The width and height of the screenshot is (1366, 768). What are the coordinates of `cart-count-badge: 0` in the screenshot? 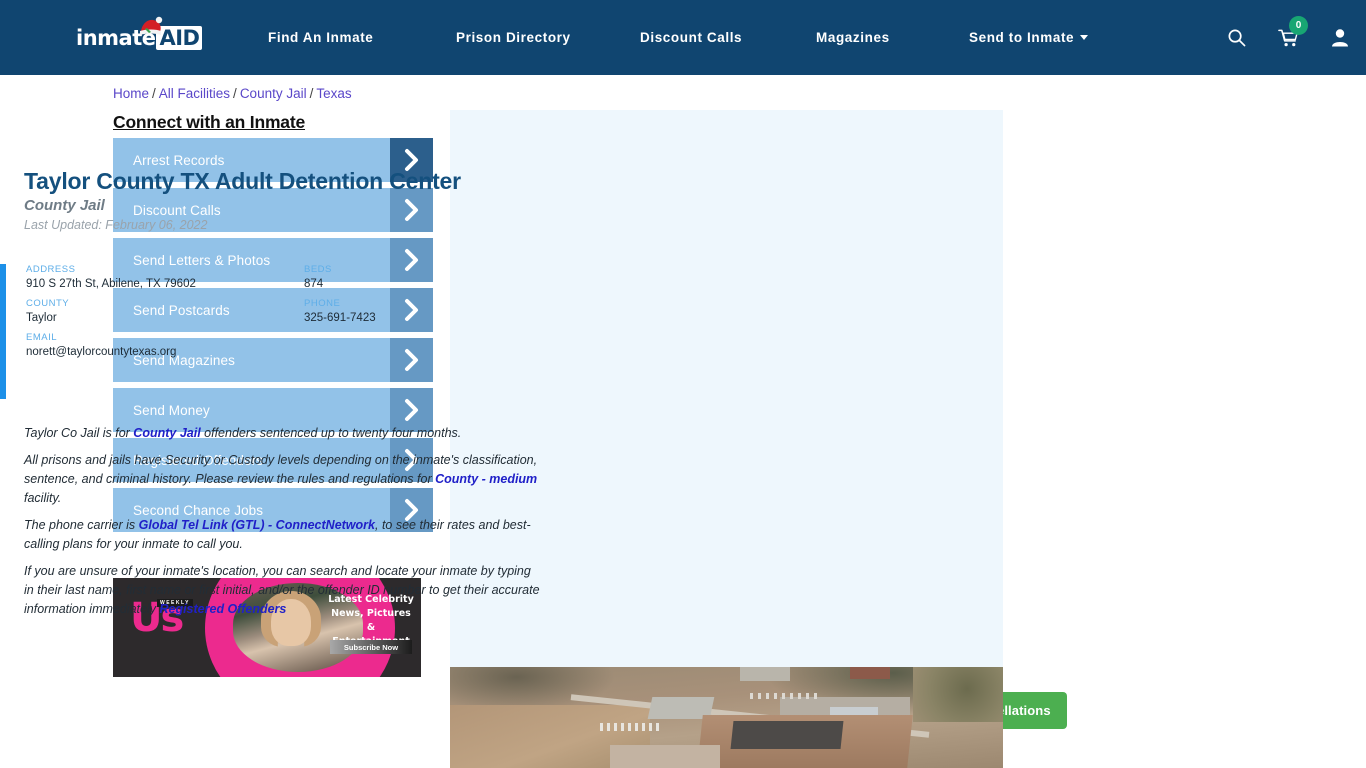 It's located at (1298, 25).